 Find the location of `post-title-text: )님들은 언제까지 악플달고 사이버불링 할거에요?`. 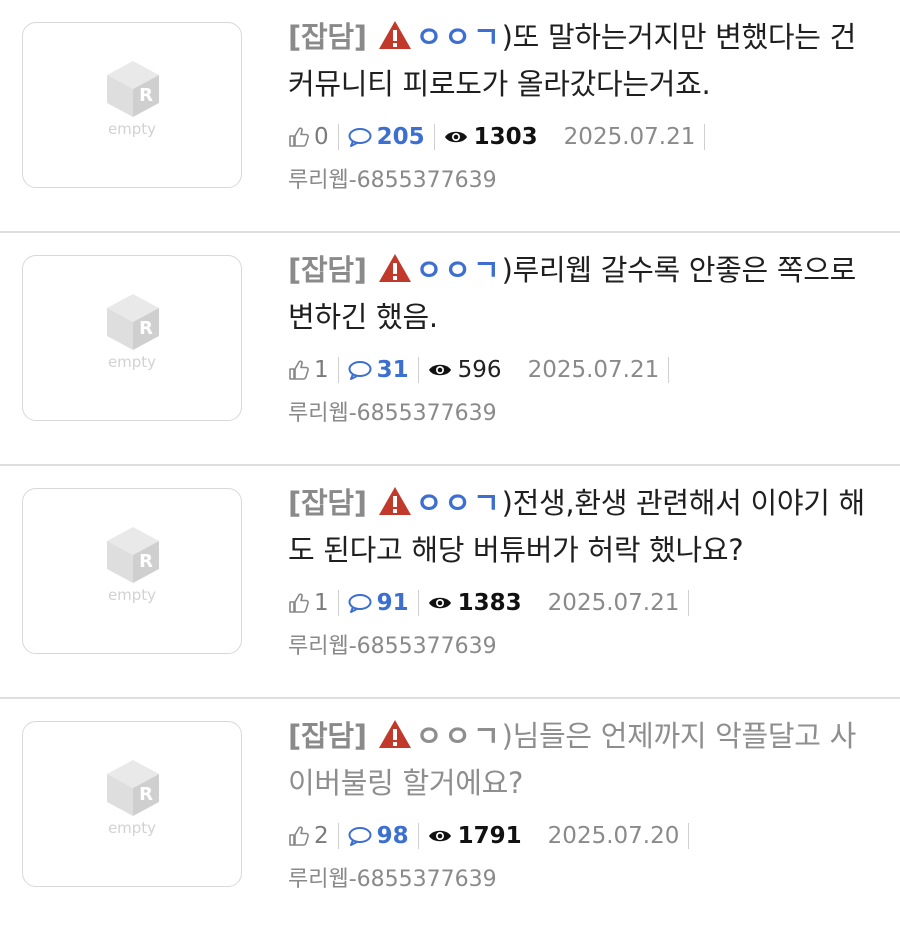

post-title-text: )님들은 언제까지 악플달고 사이버불링 할거에요? is located at coordinates (572, 759).